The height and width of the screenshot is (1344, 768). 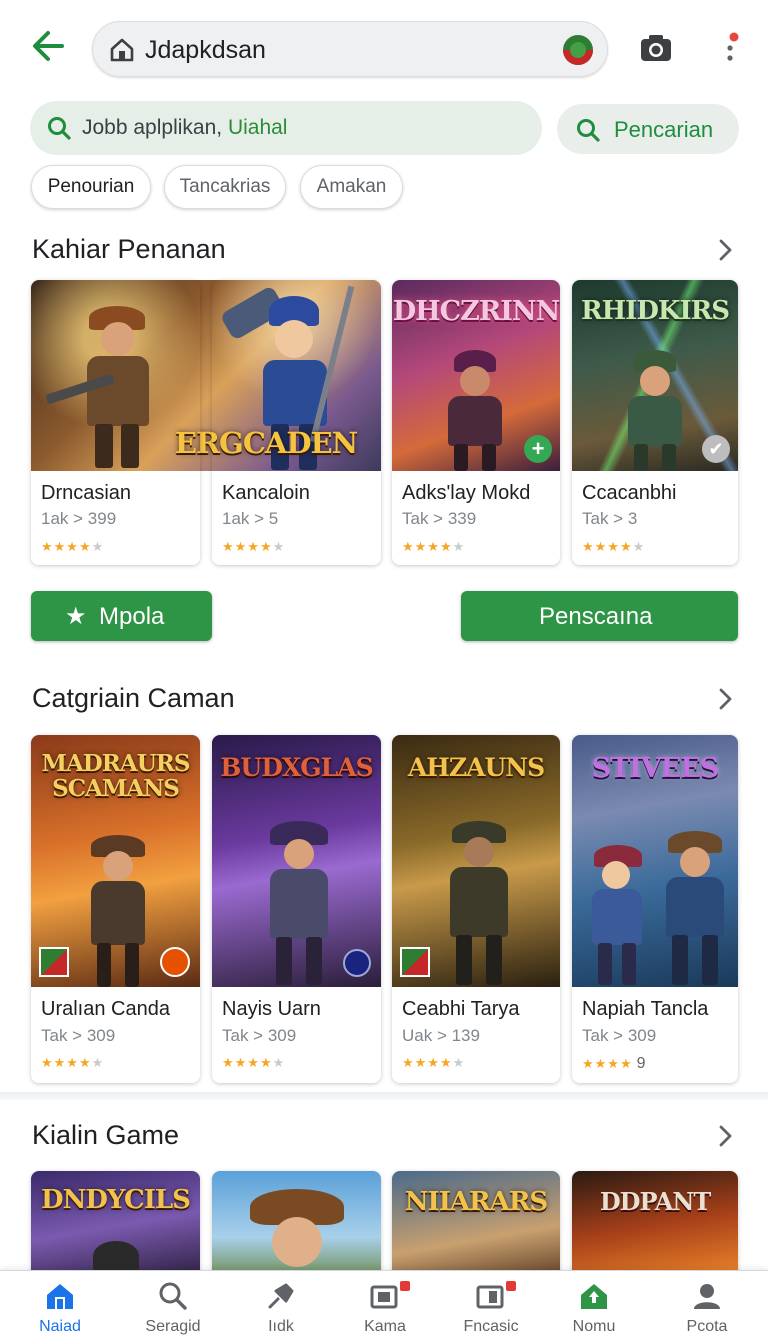 I want to click on address-bar: Jdapkdsan, so click(x=350, y=49).